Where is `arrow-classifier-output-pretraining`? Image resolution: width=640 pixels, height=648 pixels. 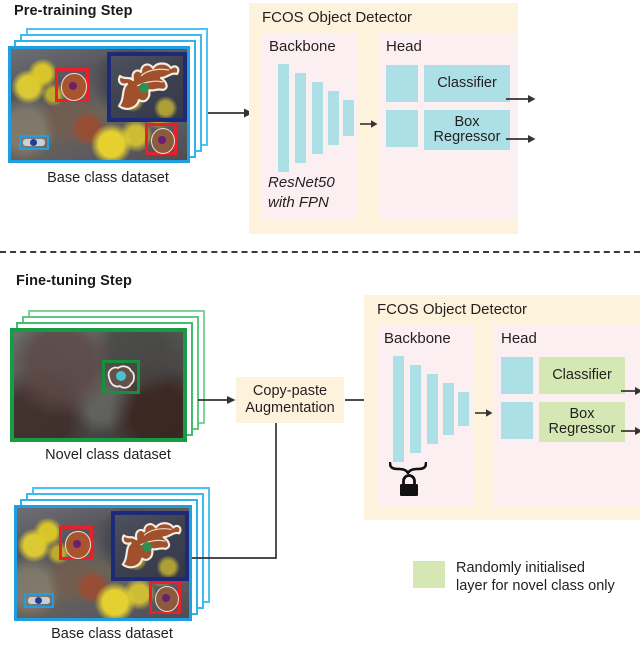
arrow-classifier-output-pretraining is located at coordinates (521, 99).